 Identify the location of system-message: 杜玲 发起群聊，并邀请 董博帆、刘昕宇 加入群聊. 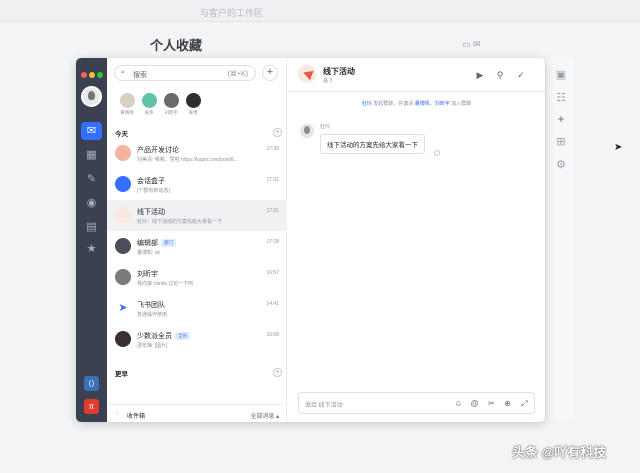
(416, 104).